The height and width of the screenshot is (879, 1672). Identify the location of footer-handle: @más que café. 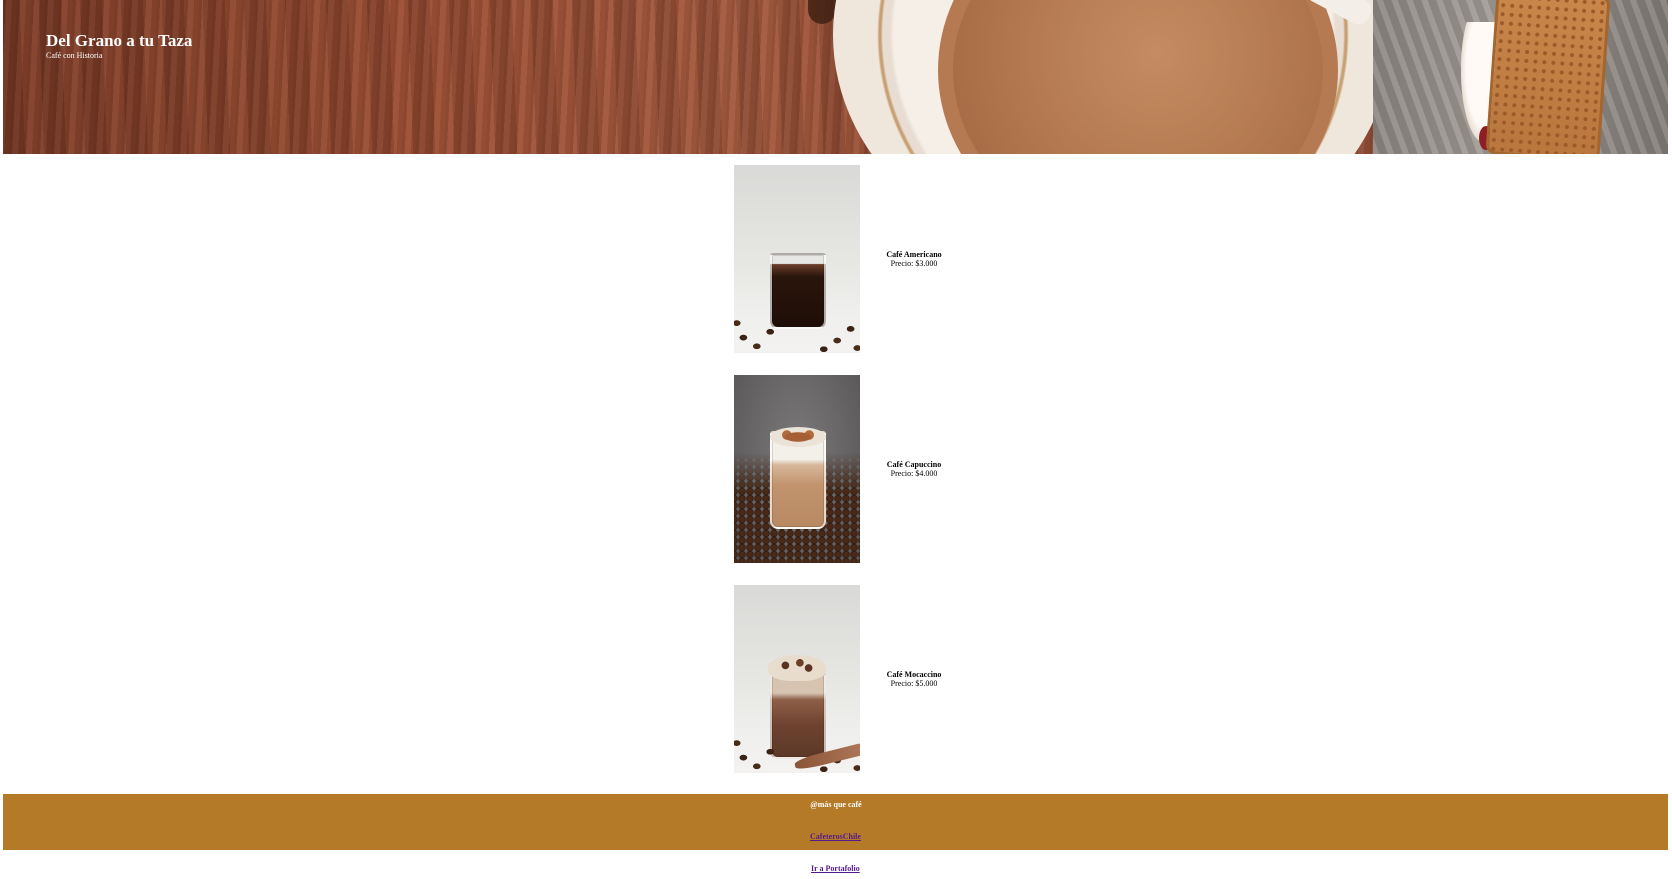
(836, 804).